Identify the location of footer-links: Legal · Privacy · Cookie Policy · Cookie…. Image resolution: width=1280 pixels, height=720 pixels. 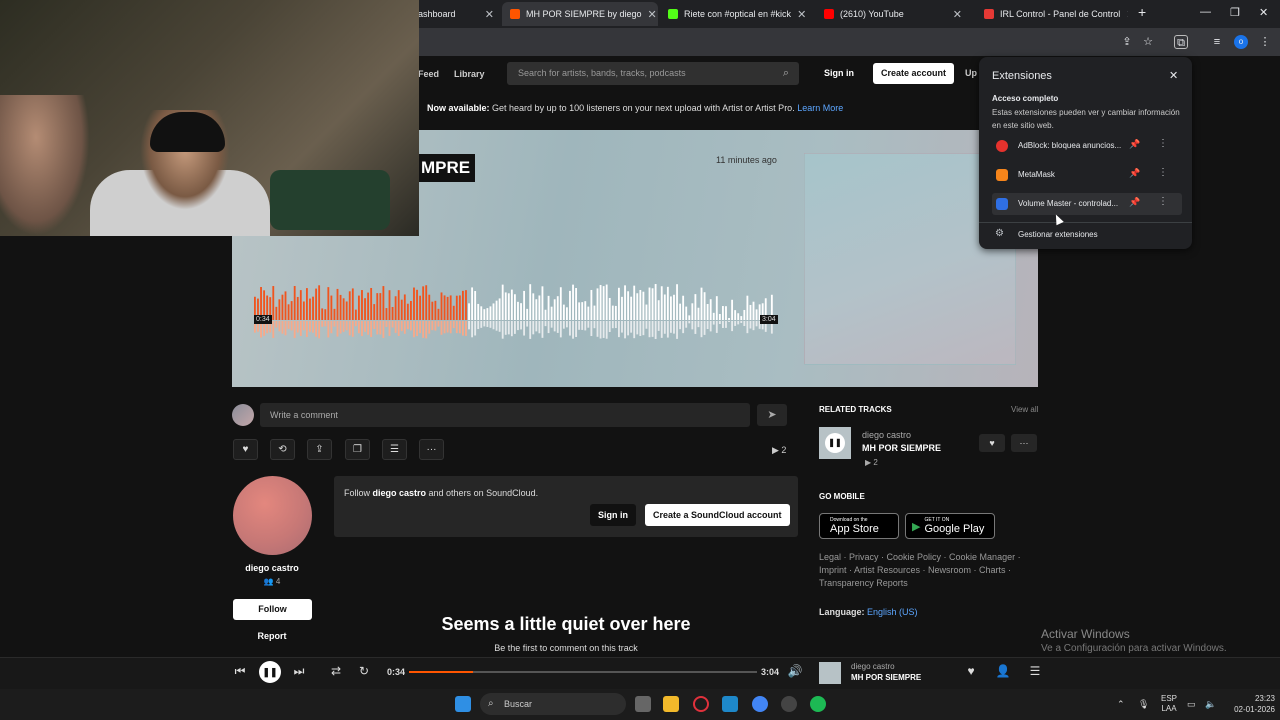
(924, 570).